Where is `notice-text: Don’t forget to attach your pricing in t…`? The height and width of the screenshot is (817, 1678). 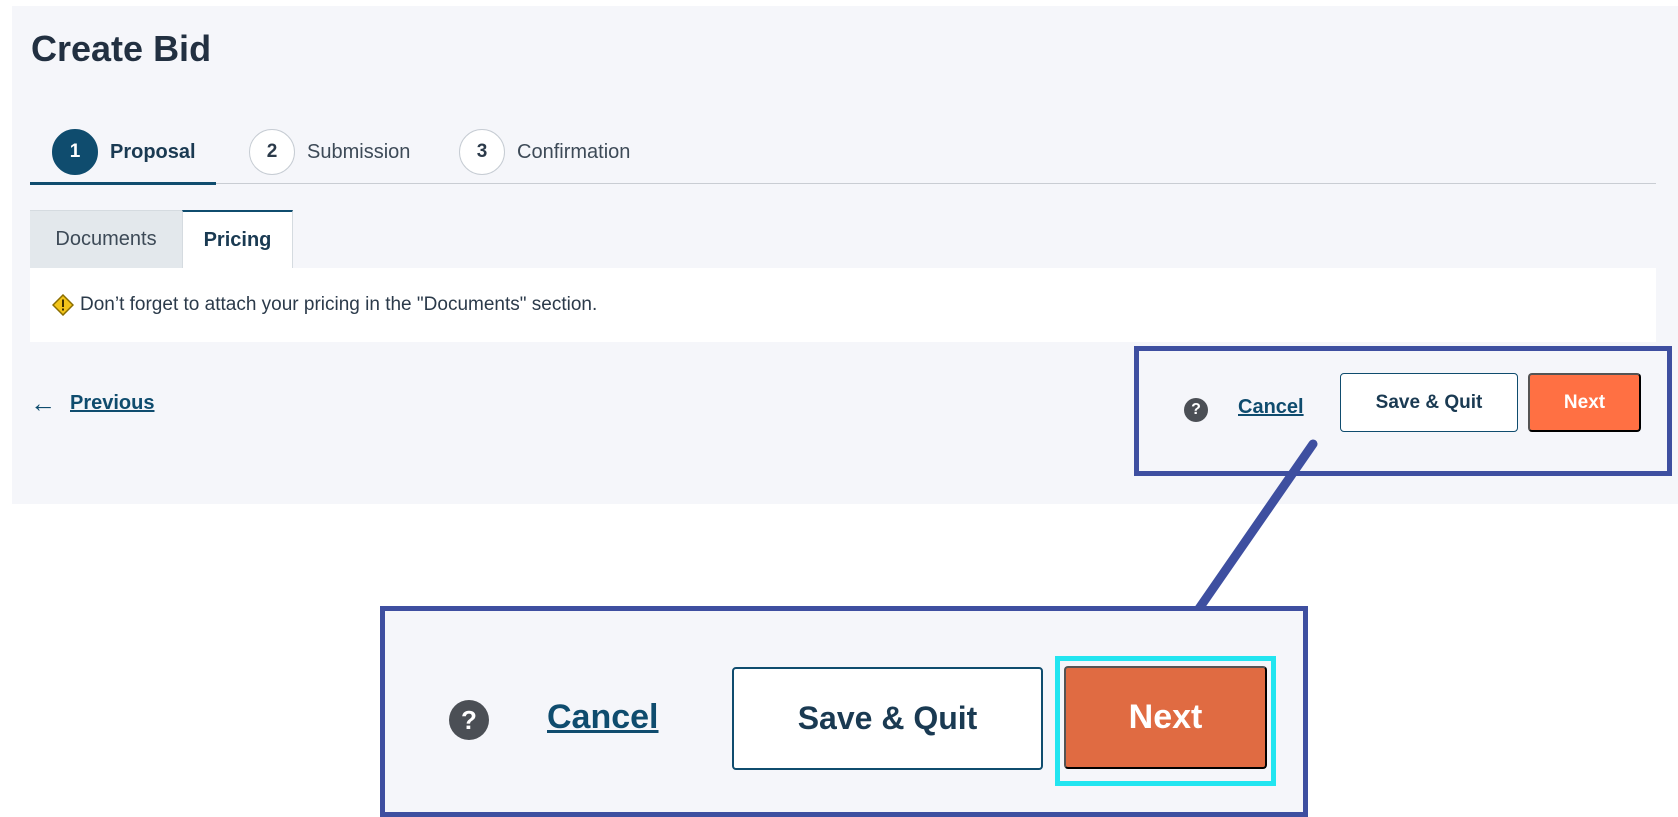 notice-text: Don’t forget to attach your pricing in t… is located at coordinates (339, 304).